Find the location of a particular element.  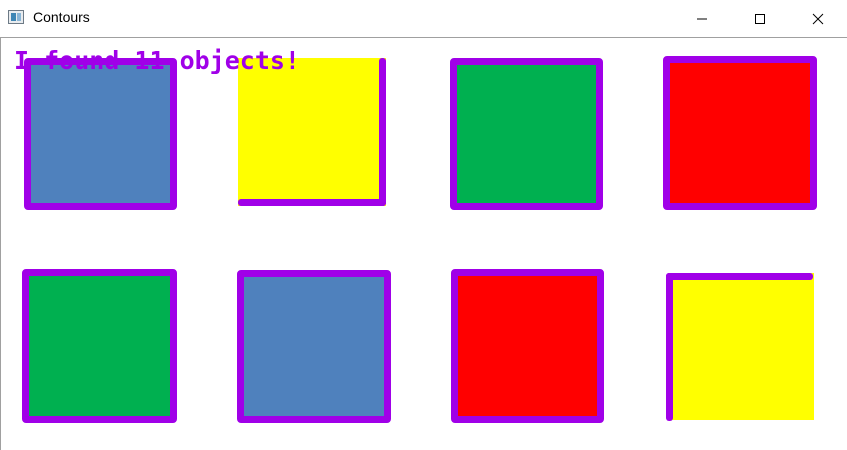

partial-contour-left is located at coordinates (669, 347).